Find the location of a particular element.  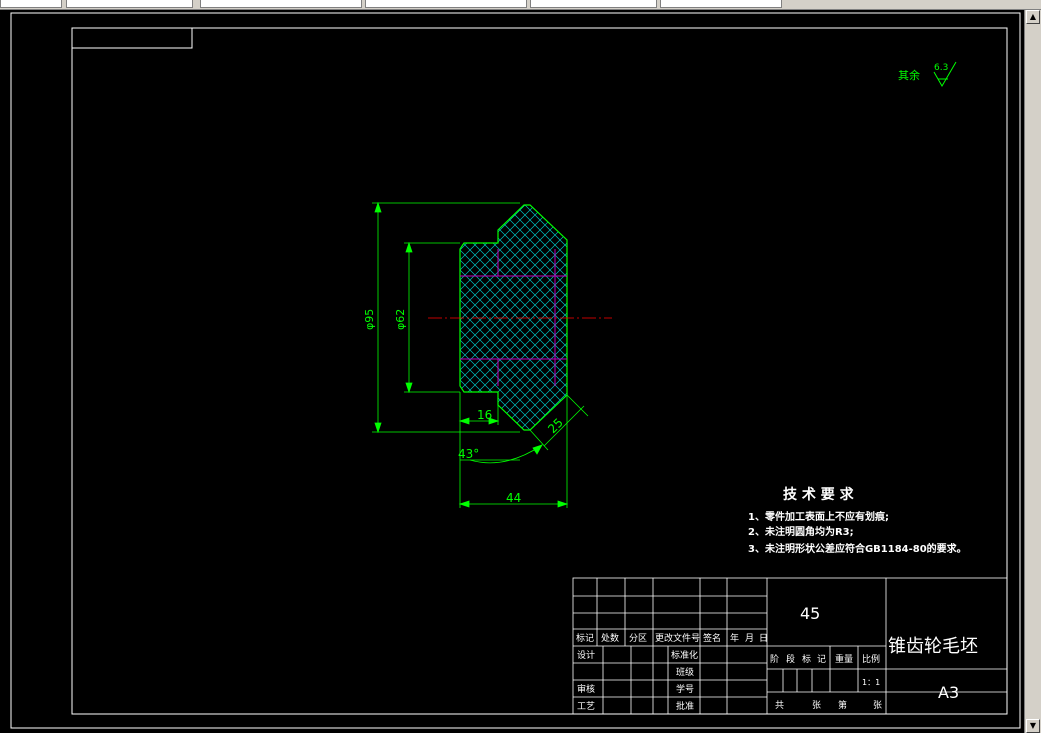

tech-requirement-item: 1、零件加工表面上不应有划痕; is located at coordinates (818, 516).